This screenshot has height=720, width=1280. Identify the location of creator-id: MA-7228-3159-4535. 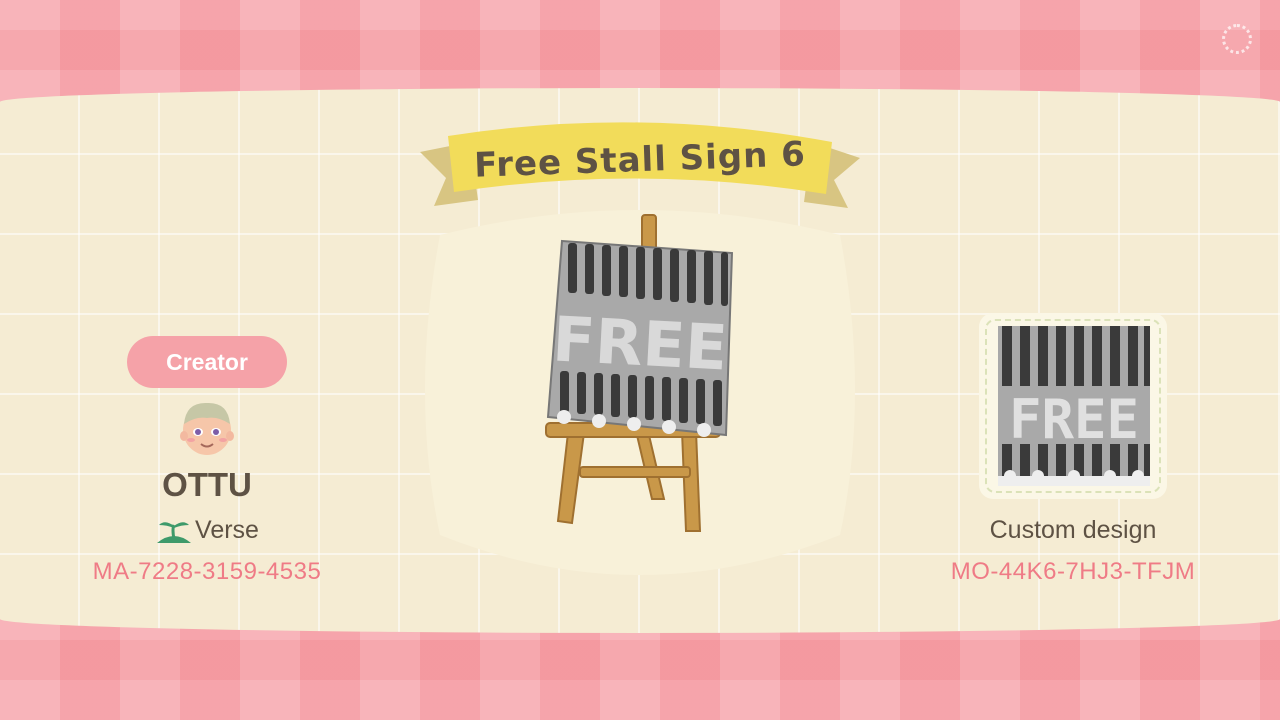
(207, 571).